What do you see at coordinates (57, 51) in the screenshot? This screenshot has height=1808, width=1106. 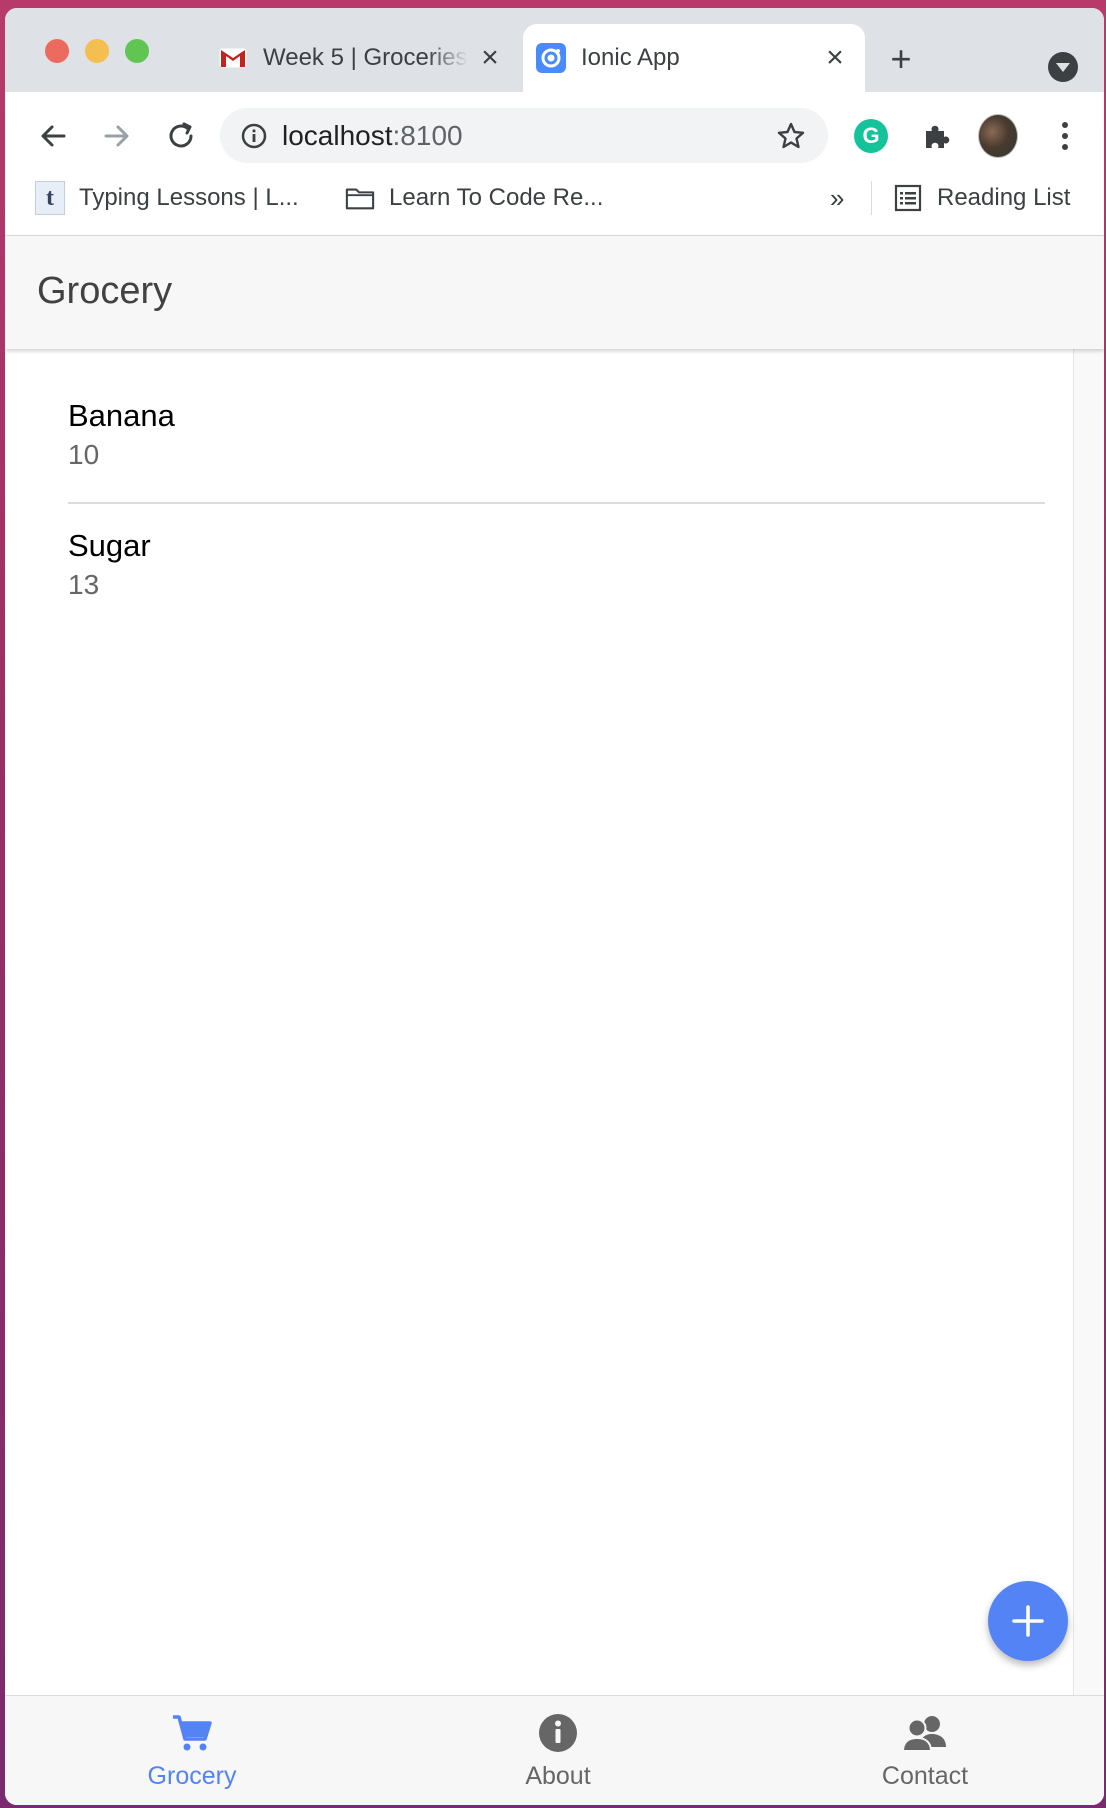 I see `close-window-button` at bounding box center [57, 51].